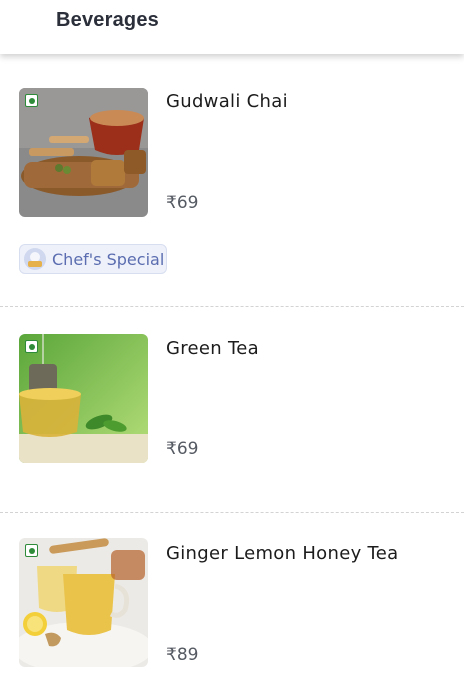 This screenshot has width=464, height=700. I want to click on section-header: Beverages, so click(232, 27).